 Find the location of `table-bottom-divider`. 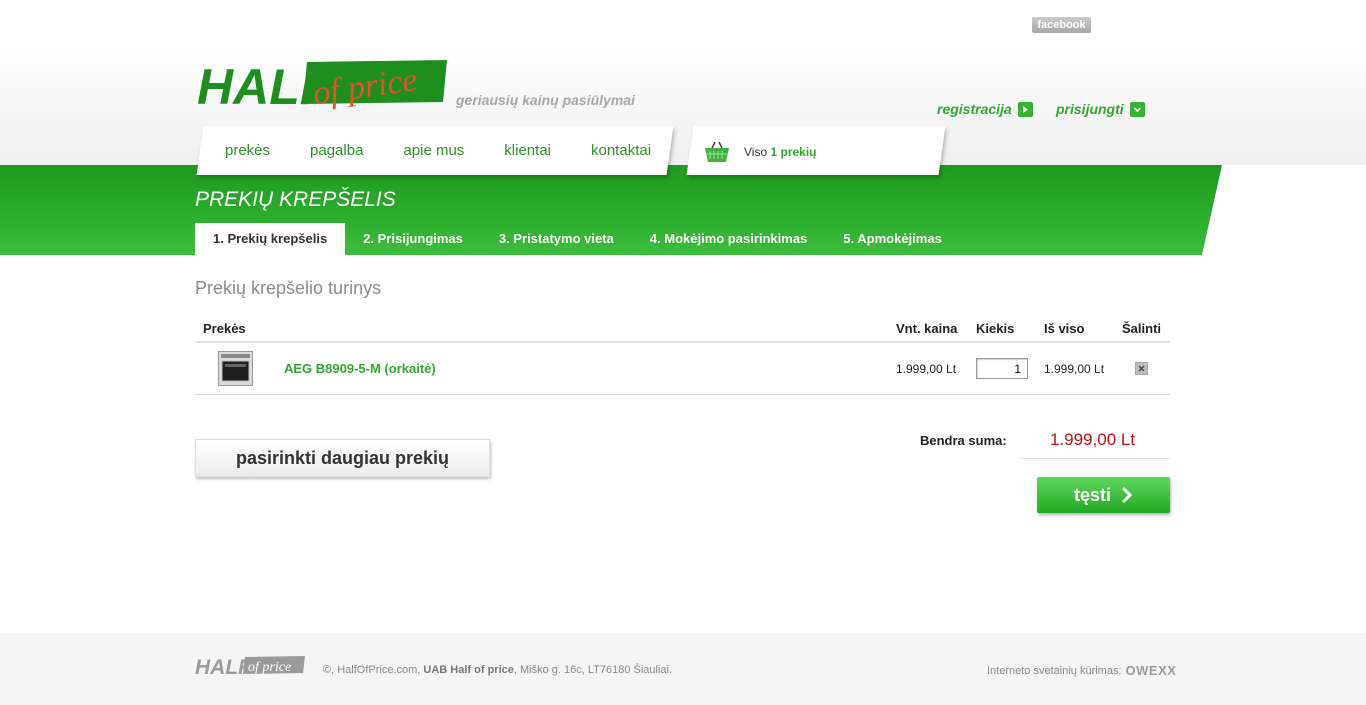

table-bottom-divider is located at coordinates (682, 394).